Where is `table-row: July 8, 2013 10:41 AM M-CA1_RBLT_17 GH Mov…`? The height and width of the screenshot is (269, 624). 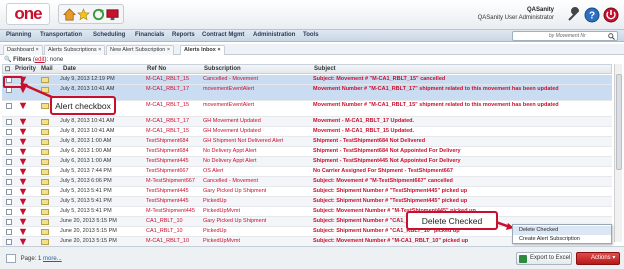
table-row: July 8, 2013 10:41 AM M-CA1_RBLT_17 GH Mov… is located at coordinates (307, 122).